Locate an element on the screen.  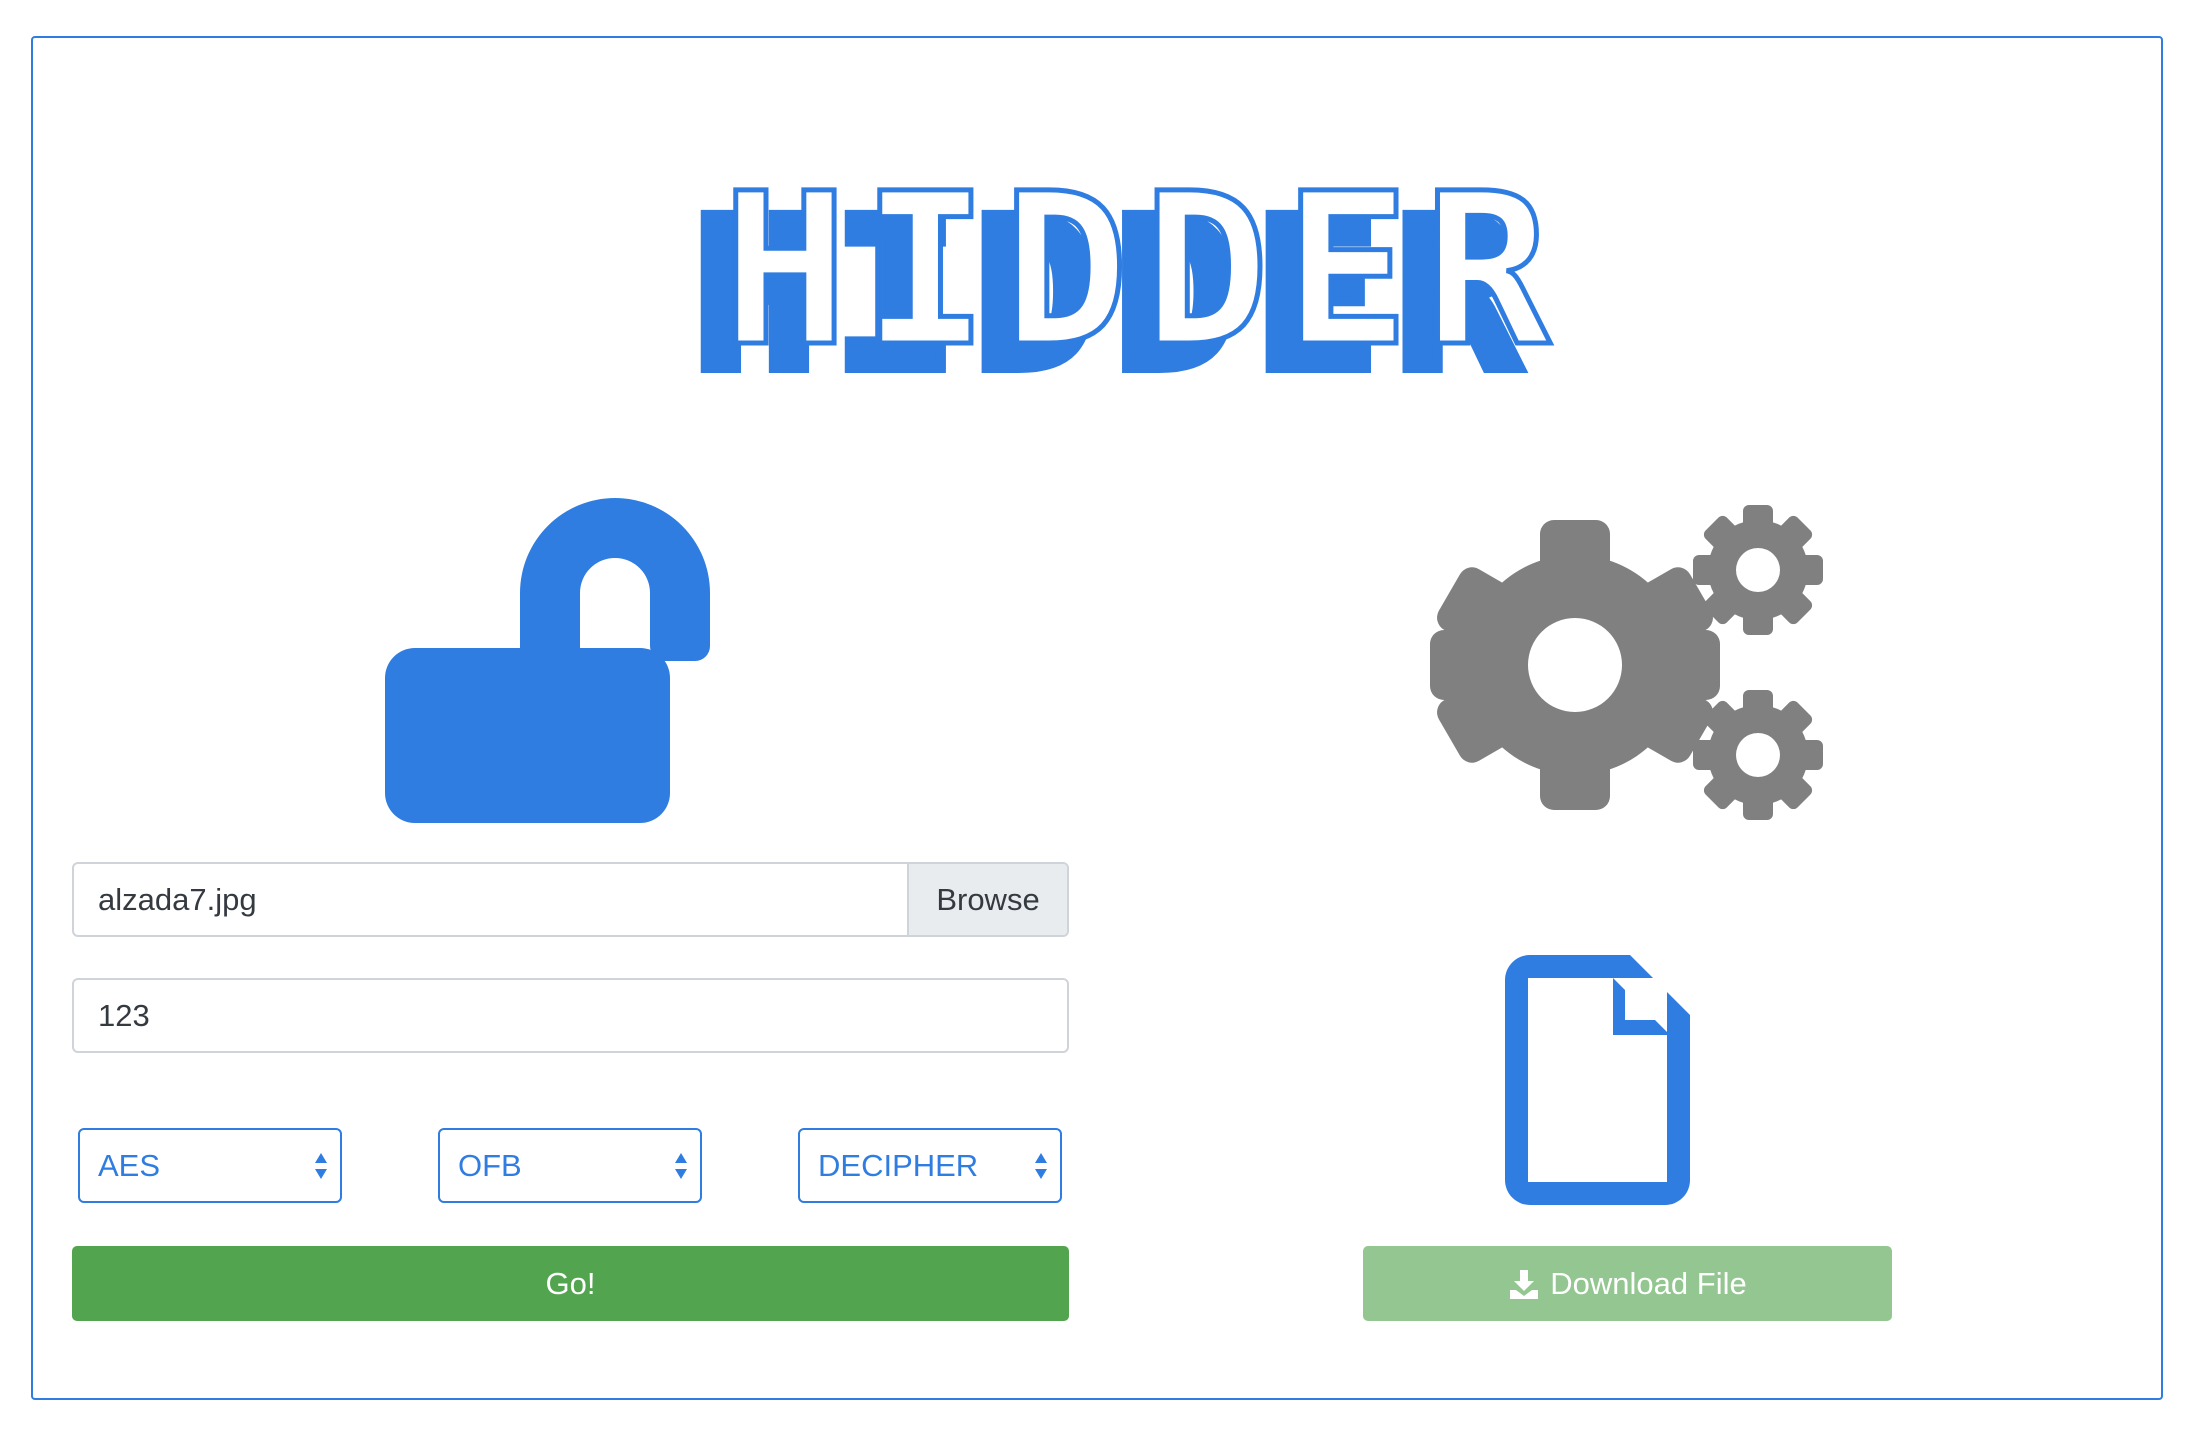
download-file-button: Download File is located at coordinates (1627, 1283).